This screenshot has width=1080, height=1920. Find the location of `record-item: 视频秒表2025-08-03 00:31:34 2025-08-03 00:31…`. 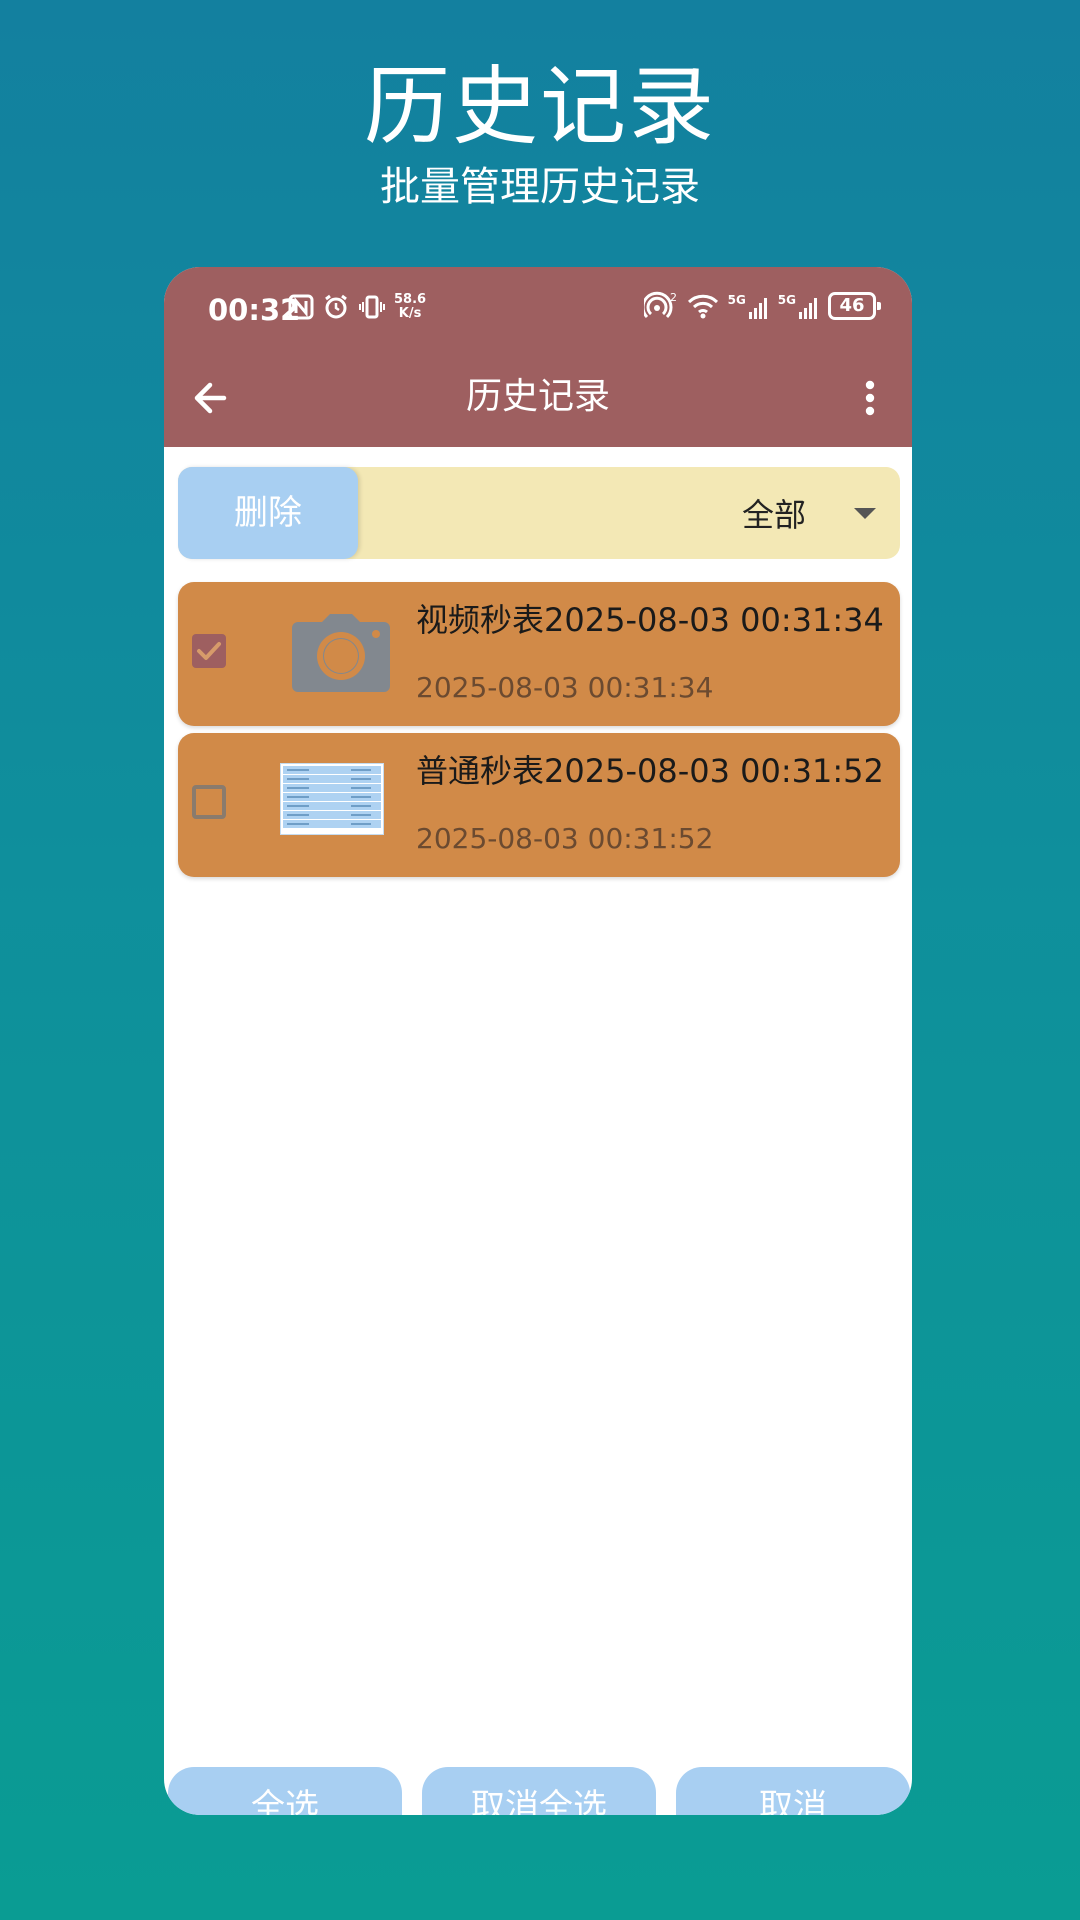

record-item: 视频秒表2025-08-03 00:31:34 2025-08-03 00:31… is located at coordinates (539, 654).